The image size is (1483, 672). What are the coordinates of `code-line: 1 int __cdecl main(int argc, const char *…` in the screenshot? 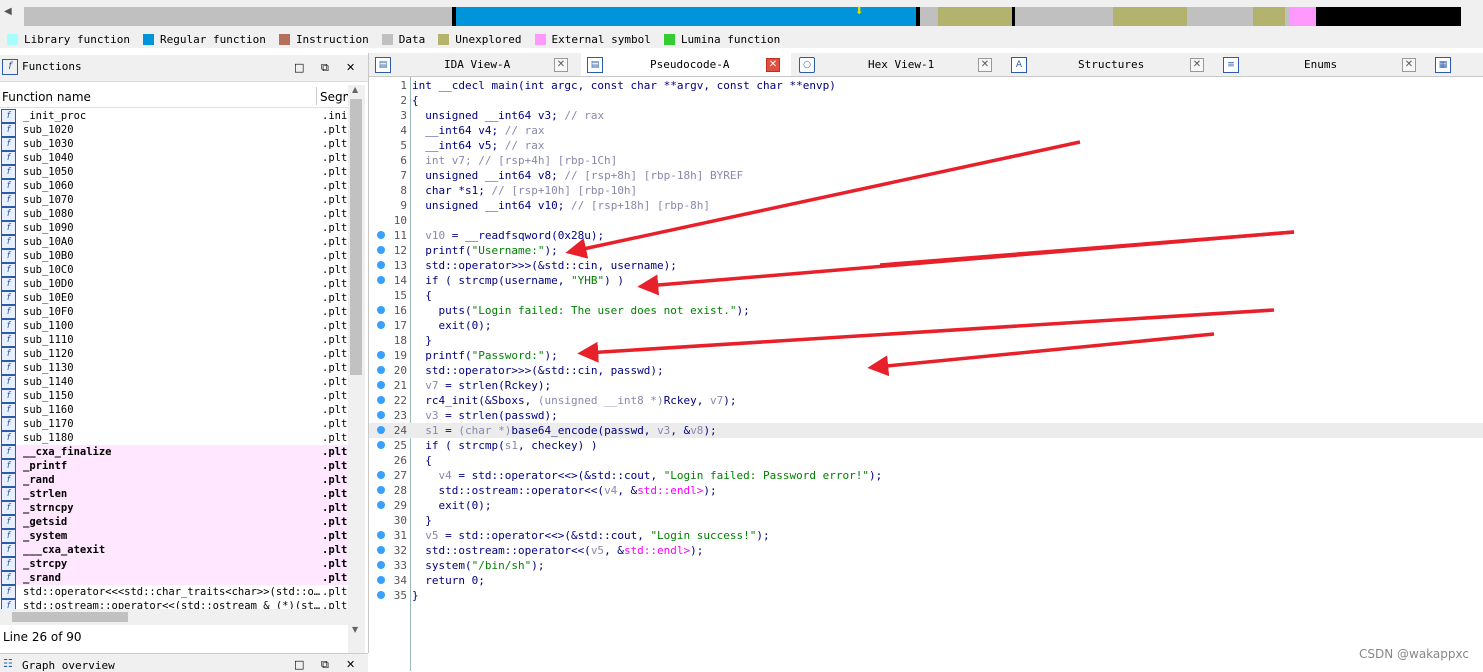 It's located at (926, 85).